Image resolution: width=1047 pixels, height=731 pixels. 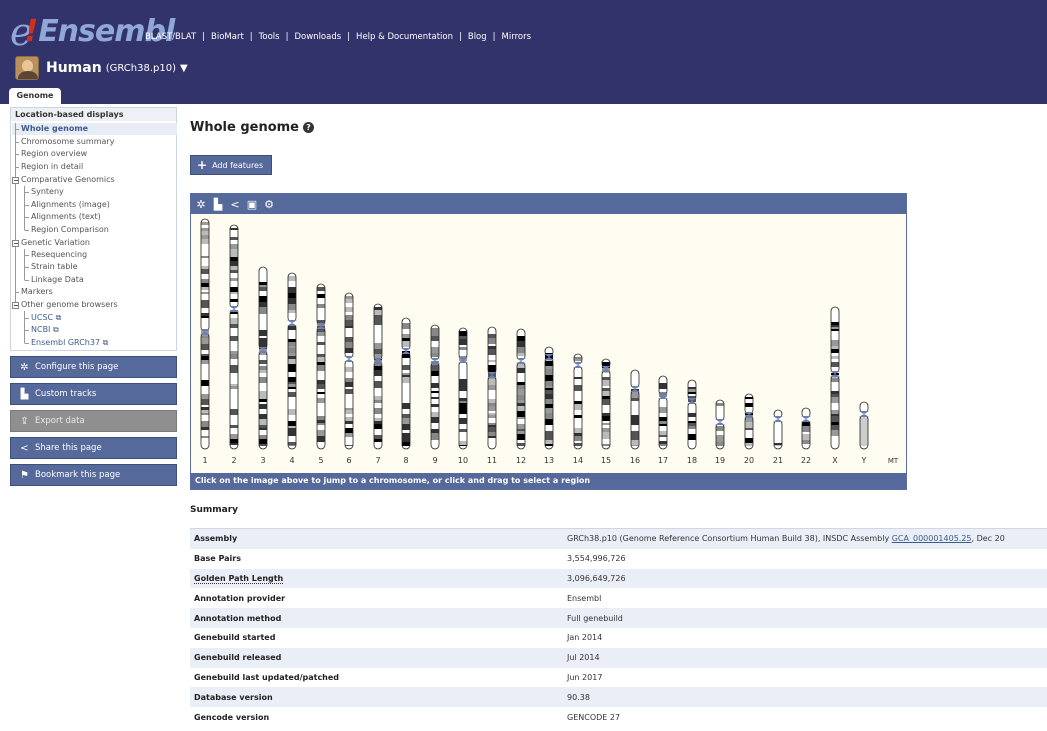 I want to click on chromosome-4: 4, so click(x=292, y=368).